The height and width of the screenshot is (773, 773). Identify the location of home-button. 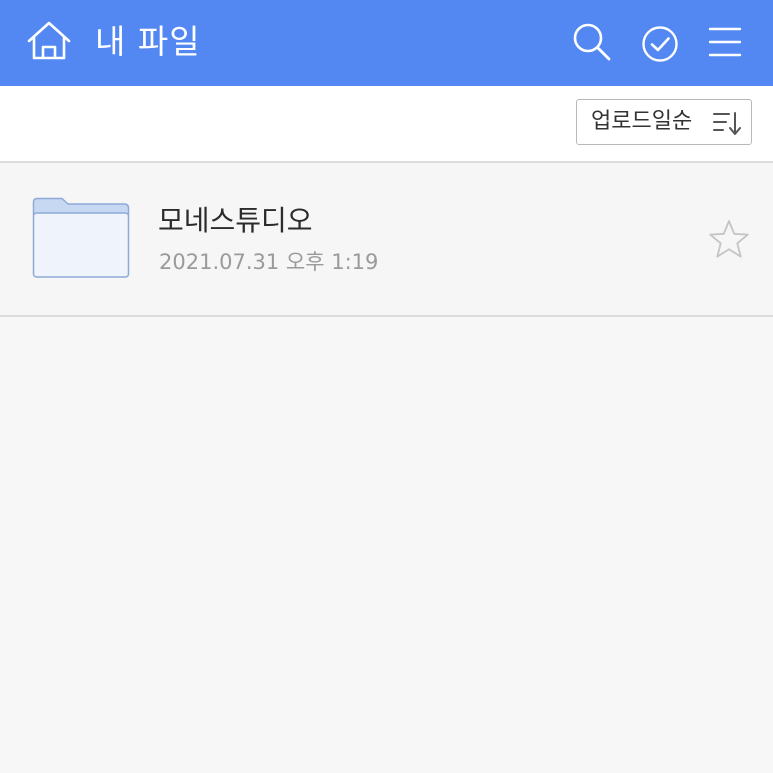
(49, 41).